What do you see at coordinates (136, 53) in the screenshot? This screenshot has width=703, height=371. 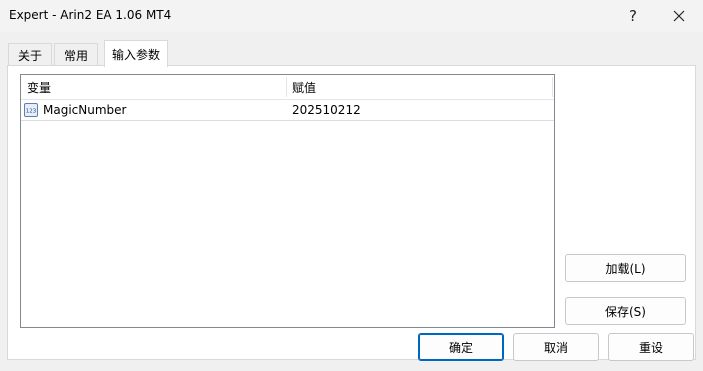 I see `tab-inputs: 输入参数` at bounding box center [136, 53].